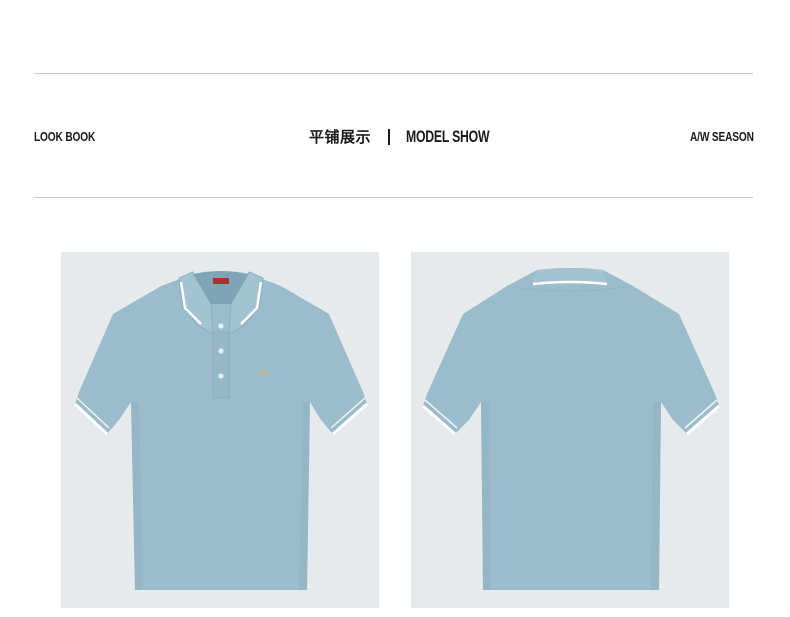  What do you see at coordinates (448, 136) in the screenshot?
I see `title-english: MODEL SHOW` at bounding box center [448, 136].